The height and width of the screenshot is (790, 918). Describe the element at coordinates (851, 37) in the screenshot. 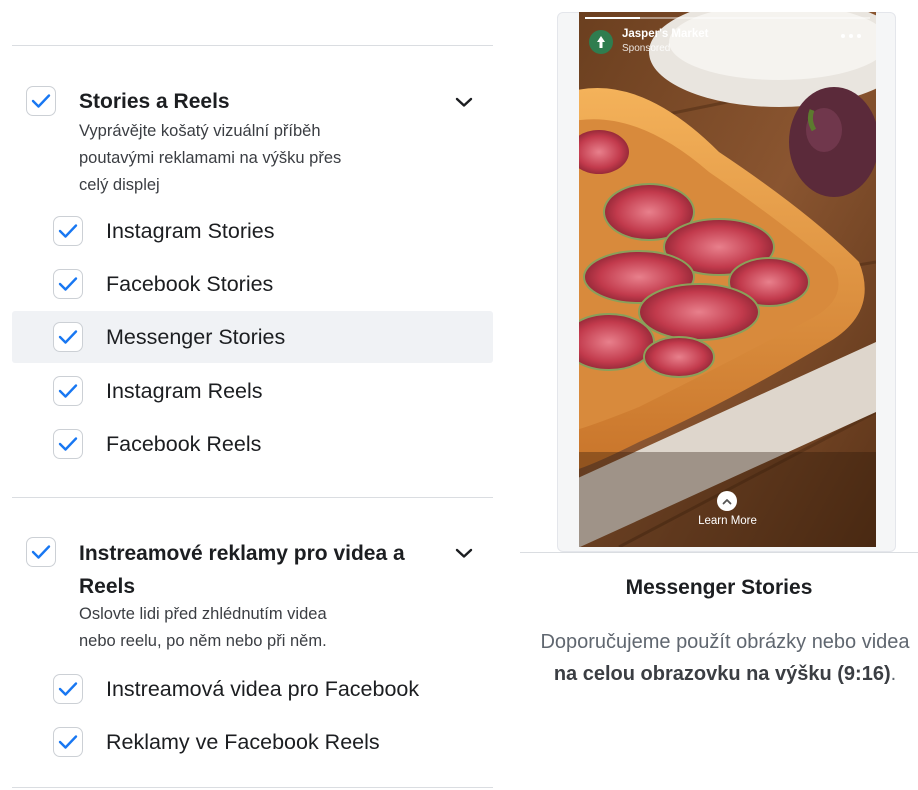

I see `more-options-icon` at that location.